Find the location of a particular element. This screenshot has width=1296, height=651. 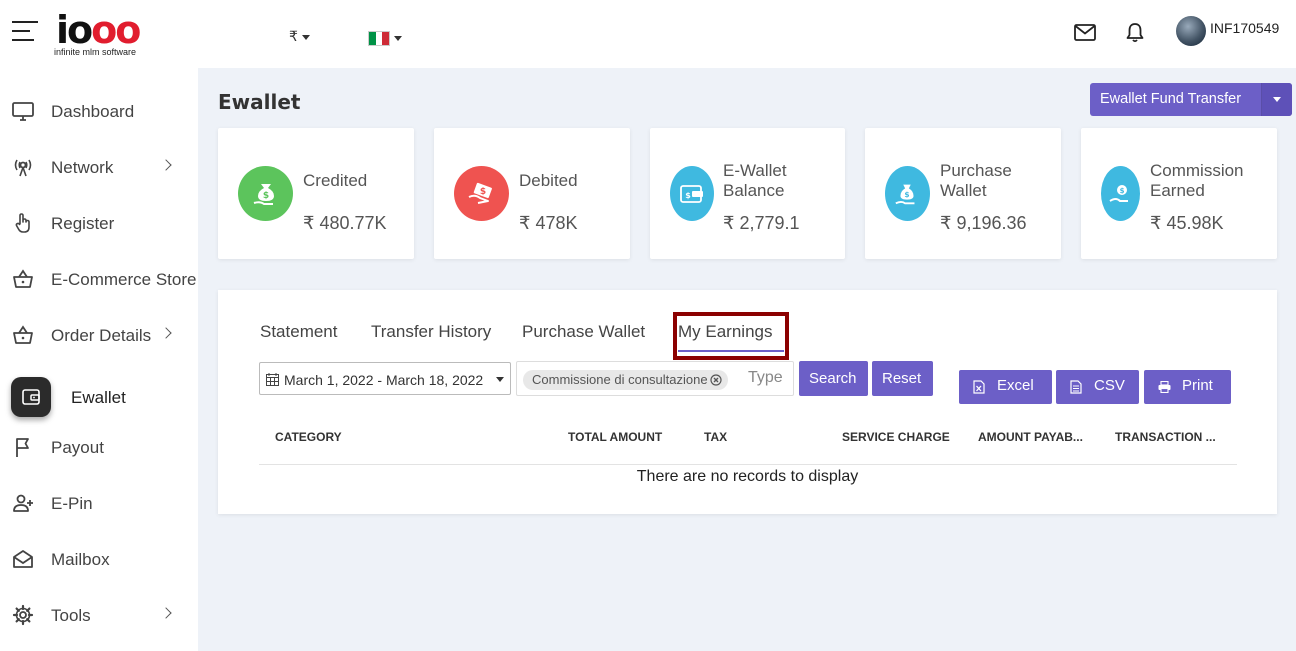

column-header-total-amount: TOTAL AMOUNT is located at coordinates (615, 437).